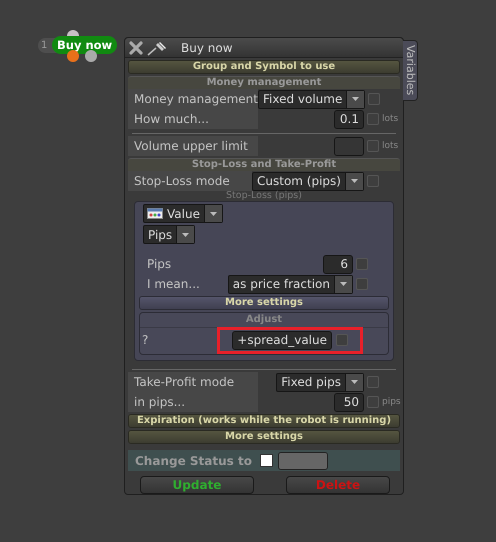 The image size is (496, 542). I want to click on section-header: Expiration (works while the robot is running), so click(264, 421).